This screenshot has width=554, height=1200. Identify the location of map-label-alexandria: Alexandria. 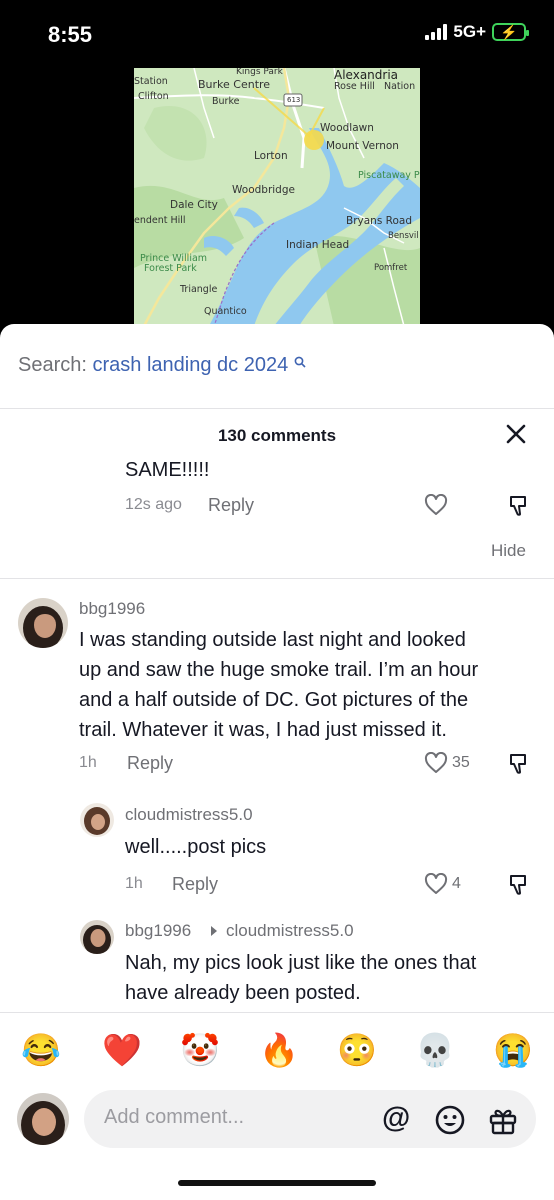
(366, 75).